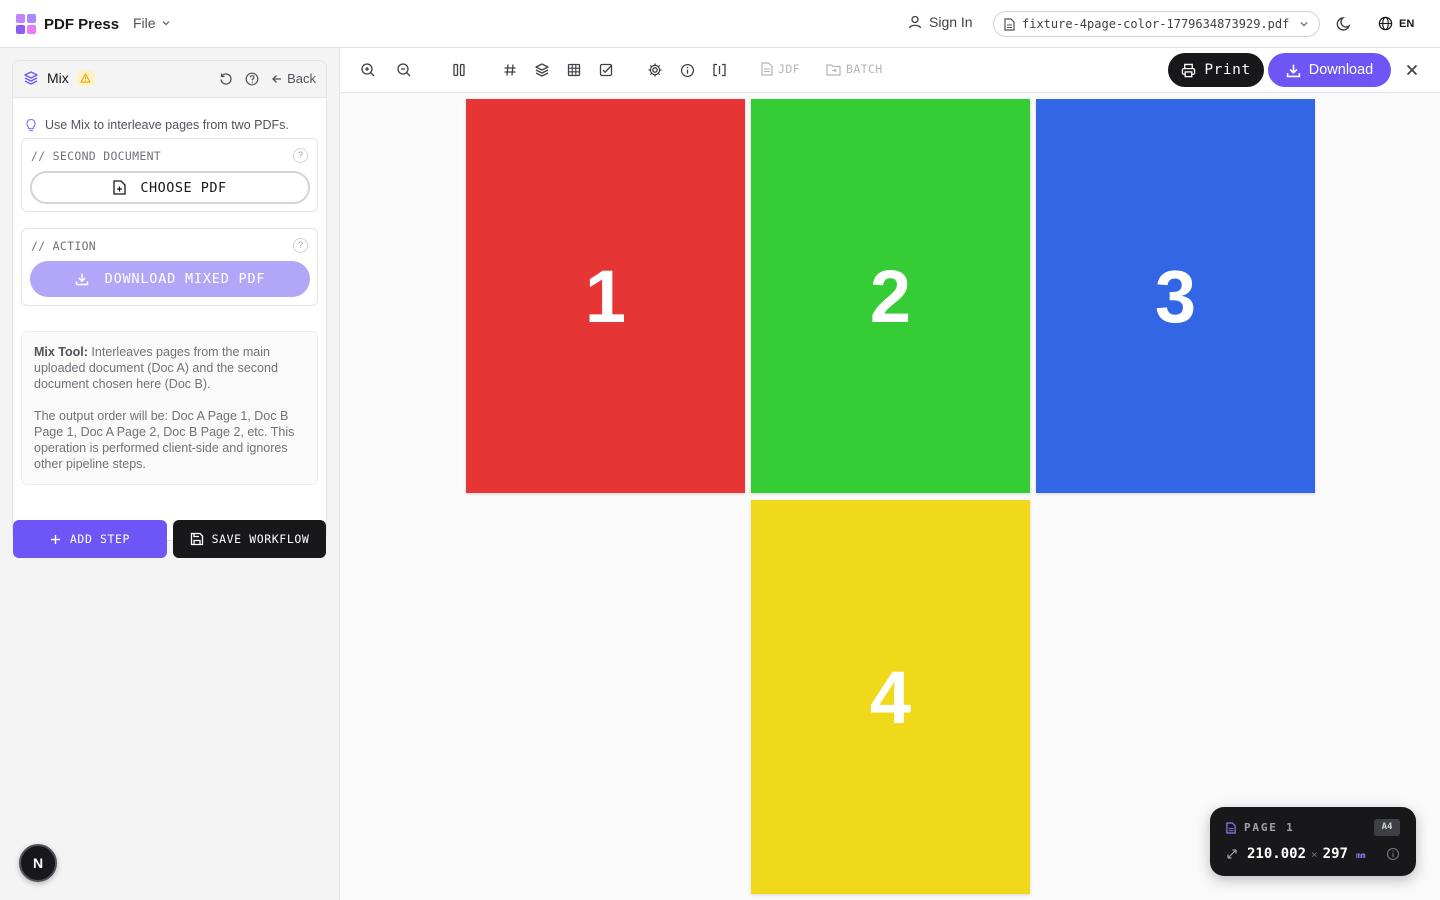 The height and width of the screenshot is (900, 1440). What do you see at coordinates (169, 79) in the screenshot?
I see `tool-panel-header: Mix Back` at bounding box center [169, 79].